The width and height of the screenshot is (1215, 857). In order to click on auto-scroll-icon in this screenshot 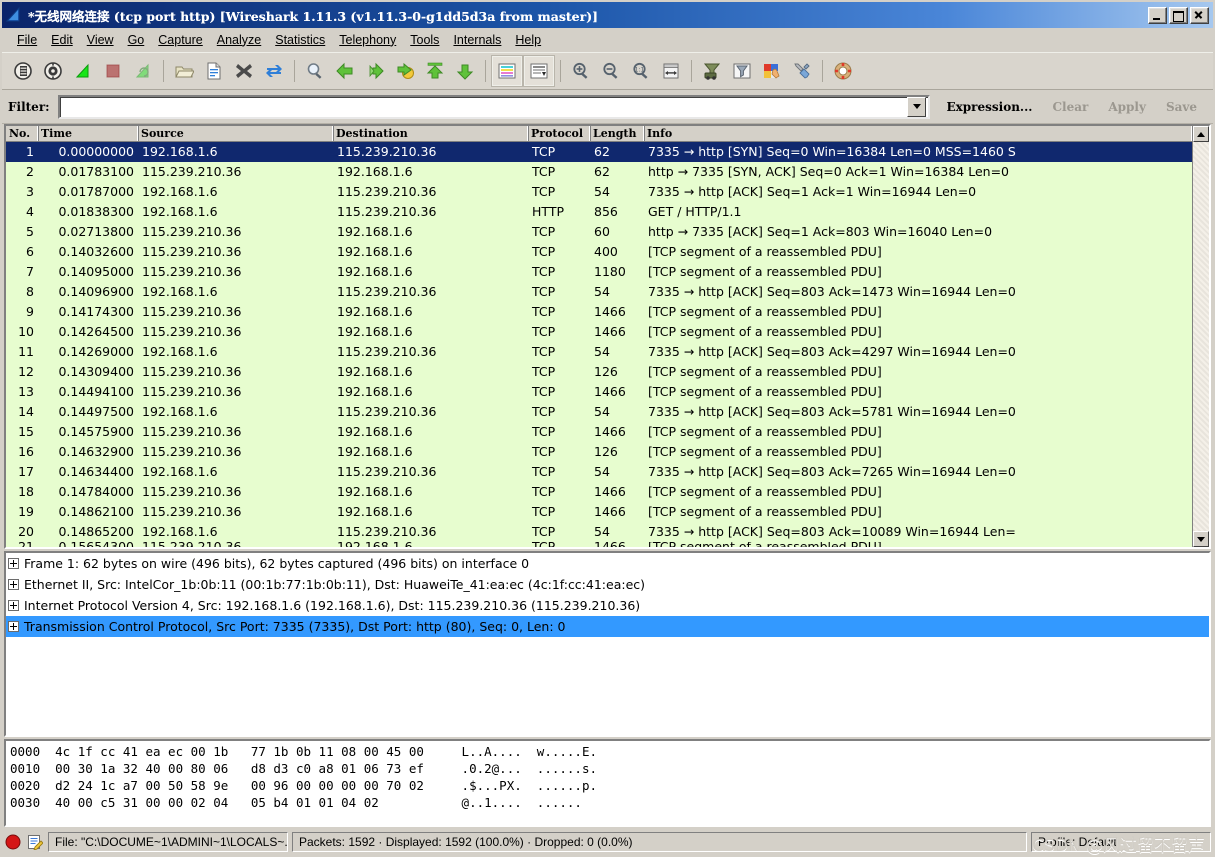, I will do `click(539, 71)`.